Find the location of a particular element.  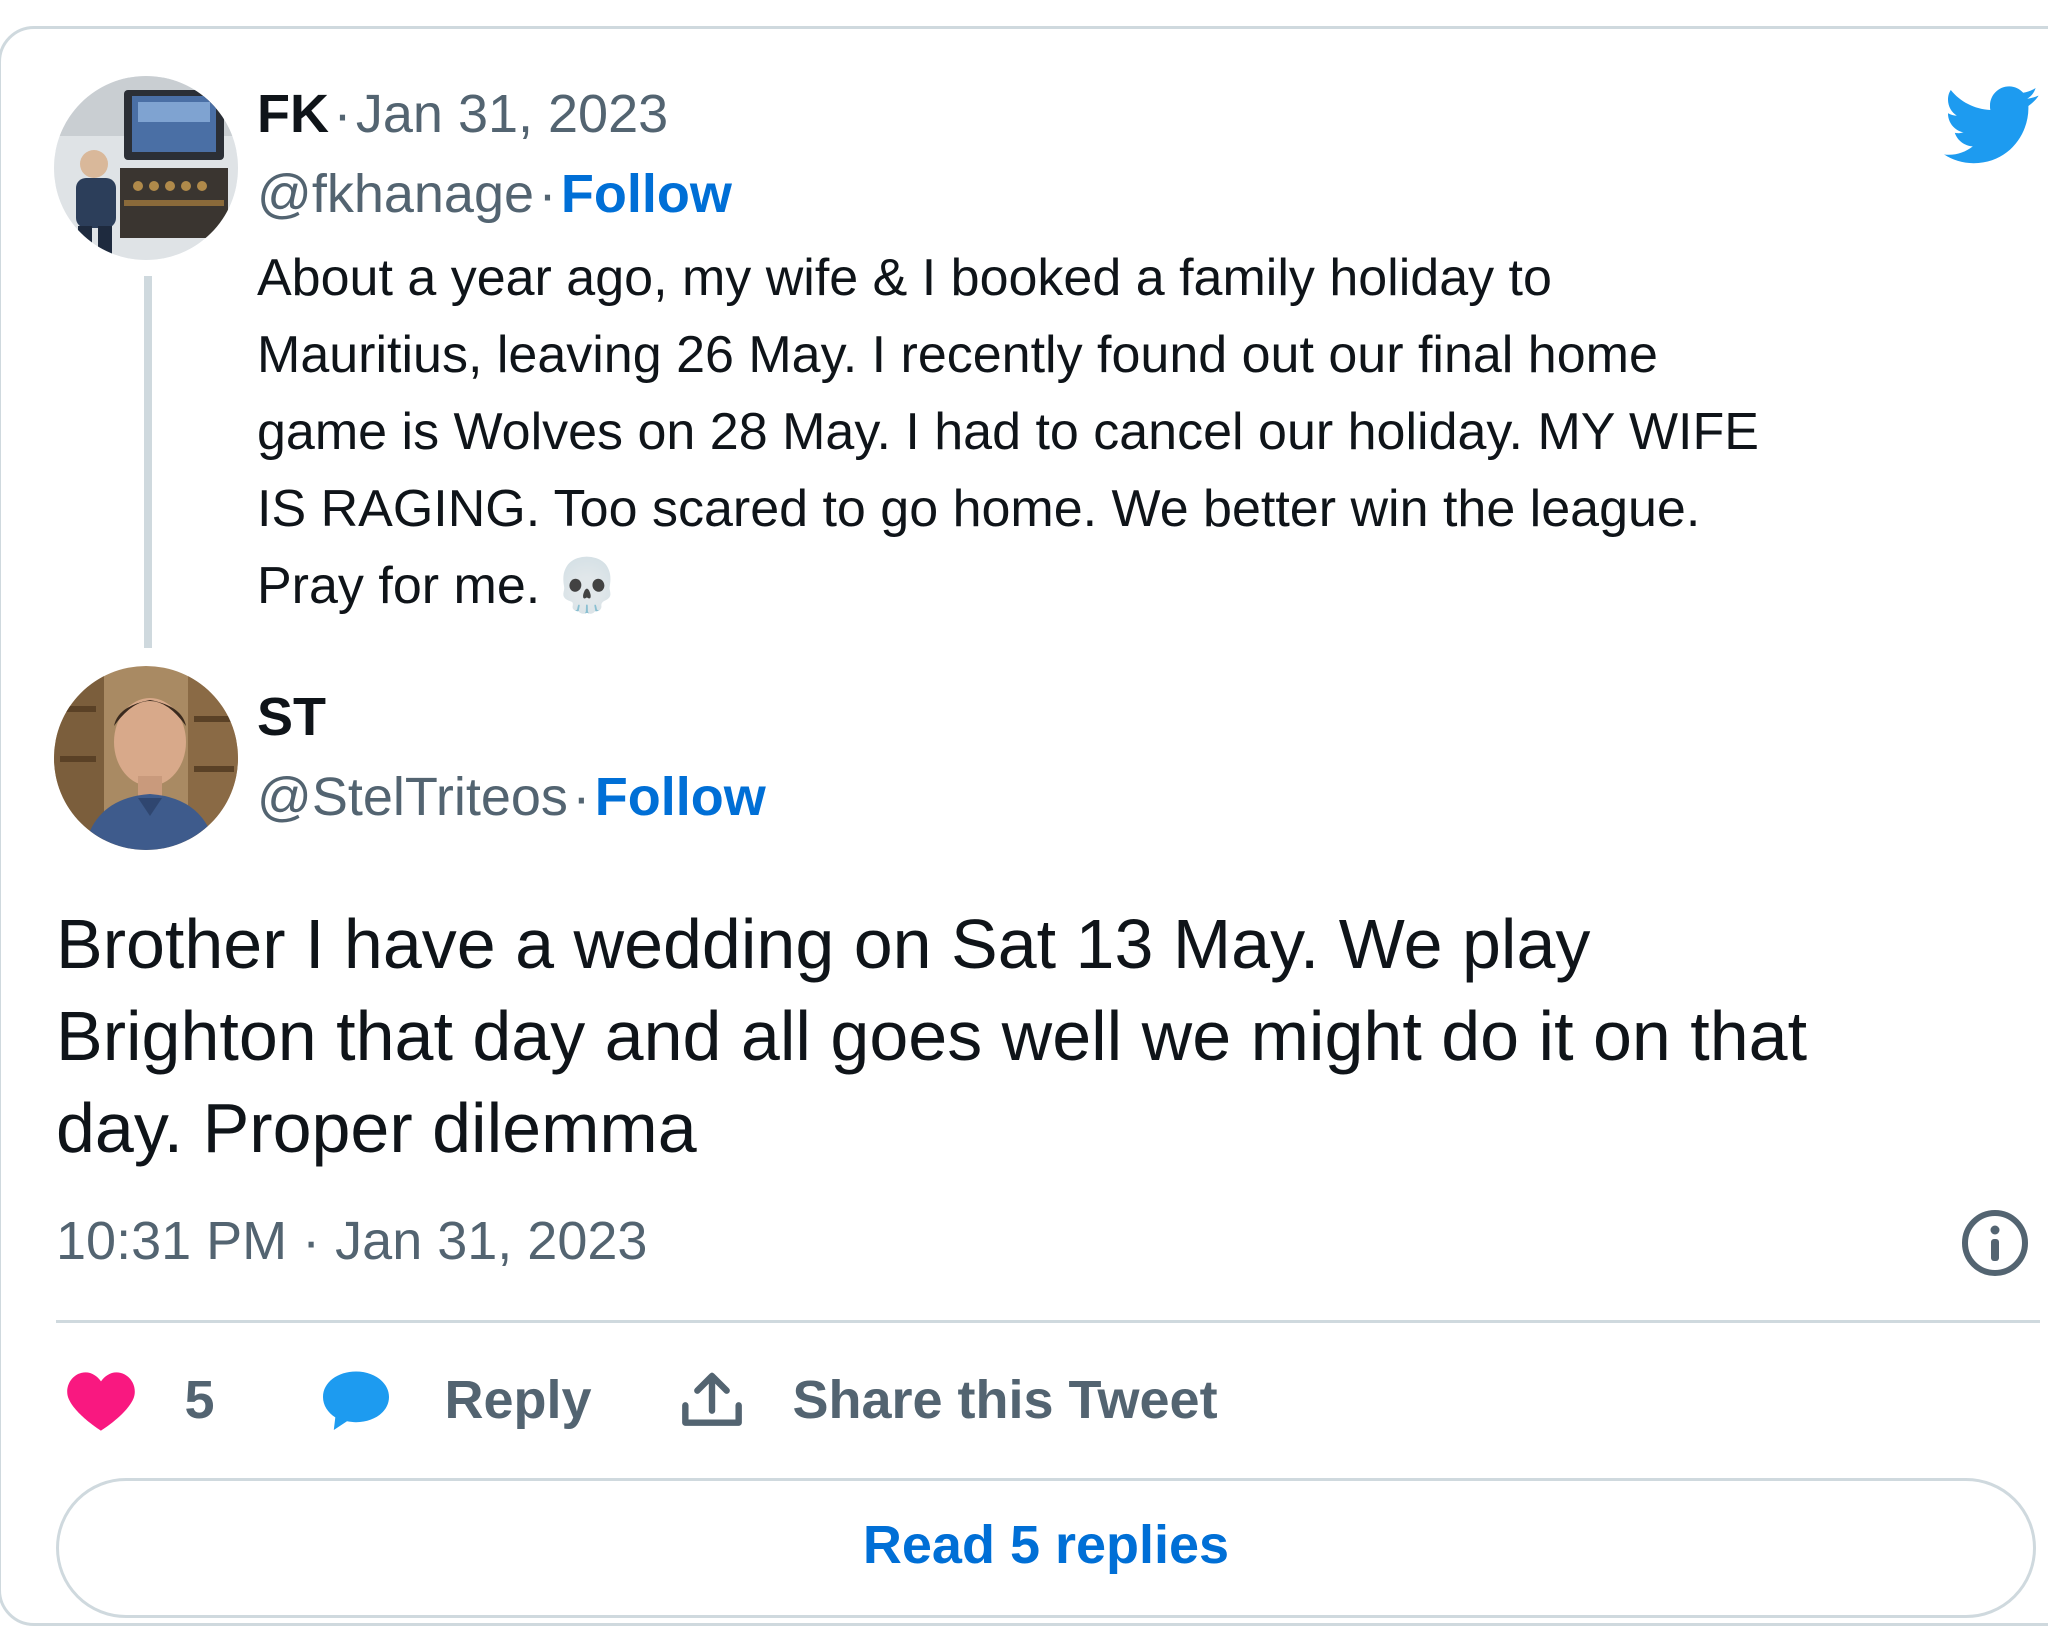

main-tweet-handle-row: @StelTriteos · Follow is located at coordinates (511, 797).